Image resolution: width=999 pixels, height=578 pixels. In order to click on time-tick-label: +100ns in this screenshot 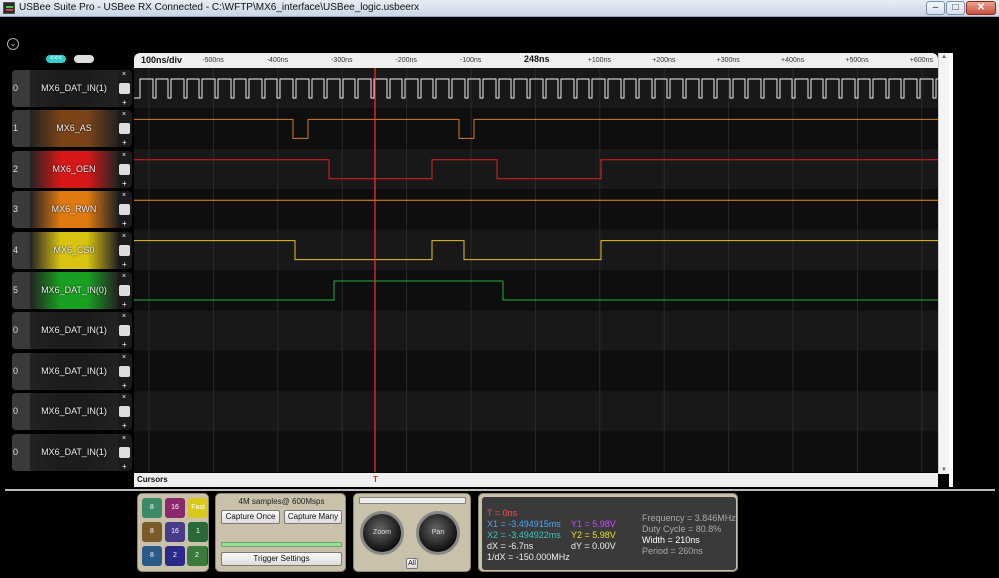, I will do `click(599, 60)`.